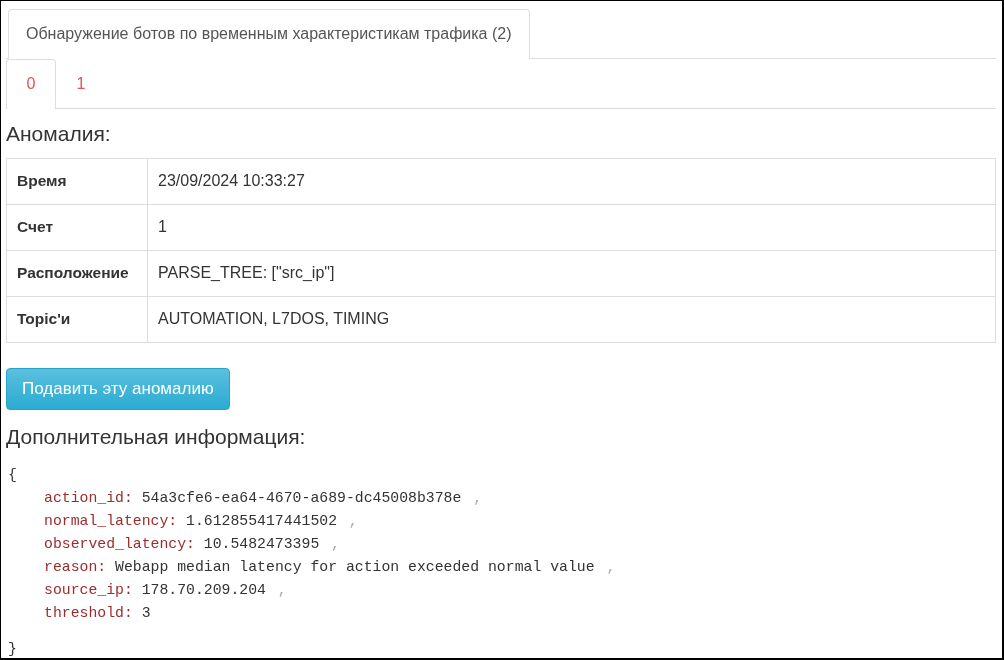 This screenshot has height=660, width=1004. What do you see at coordinates (203, 590) in the screenshot?
I see `json-value: 178.70.209.204` at bounding box center [203, 590].